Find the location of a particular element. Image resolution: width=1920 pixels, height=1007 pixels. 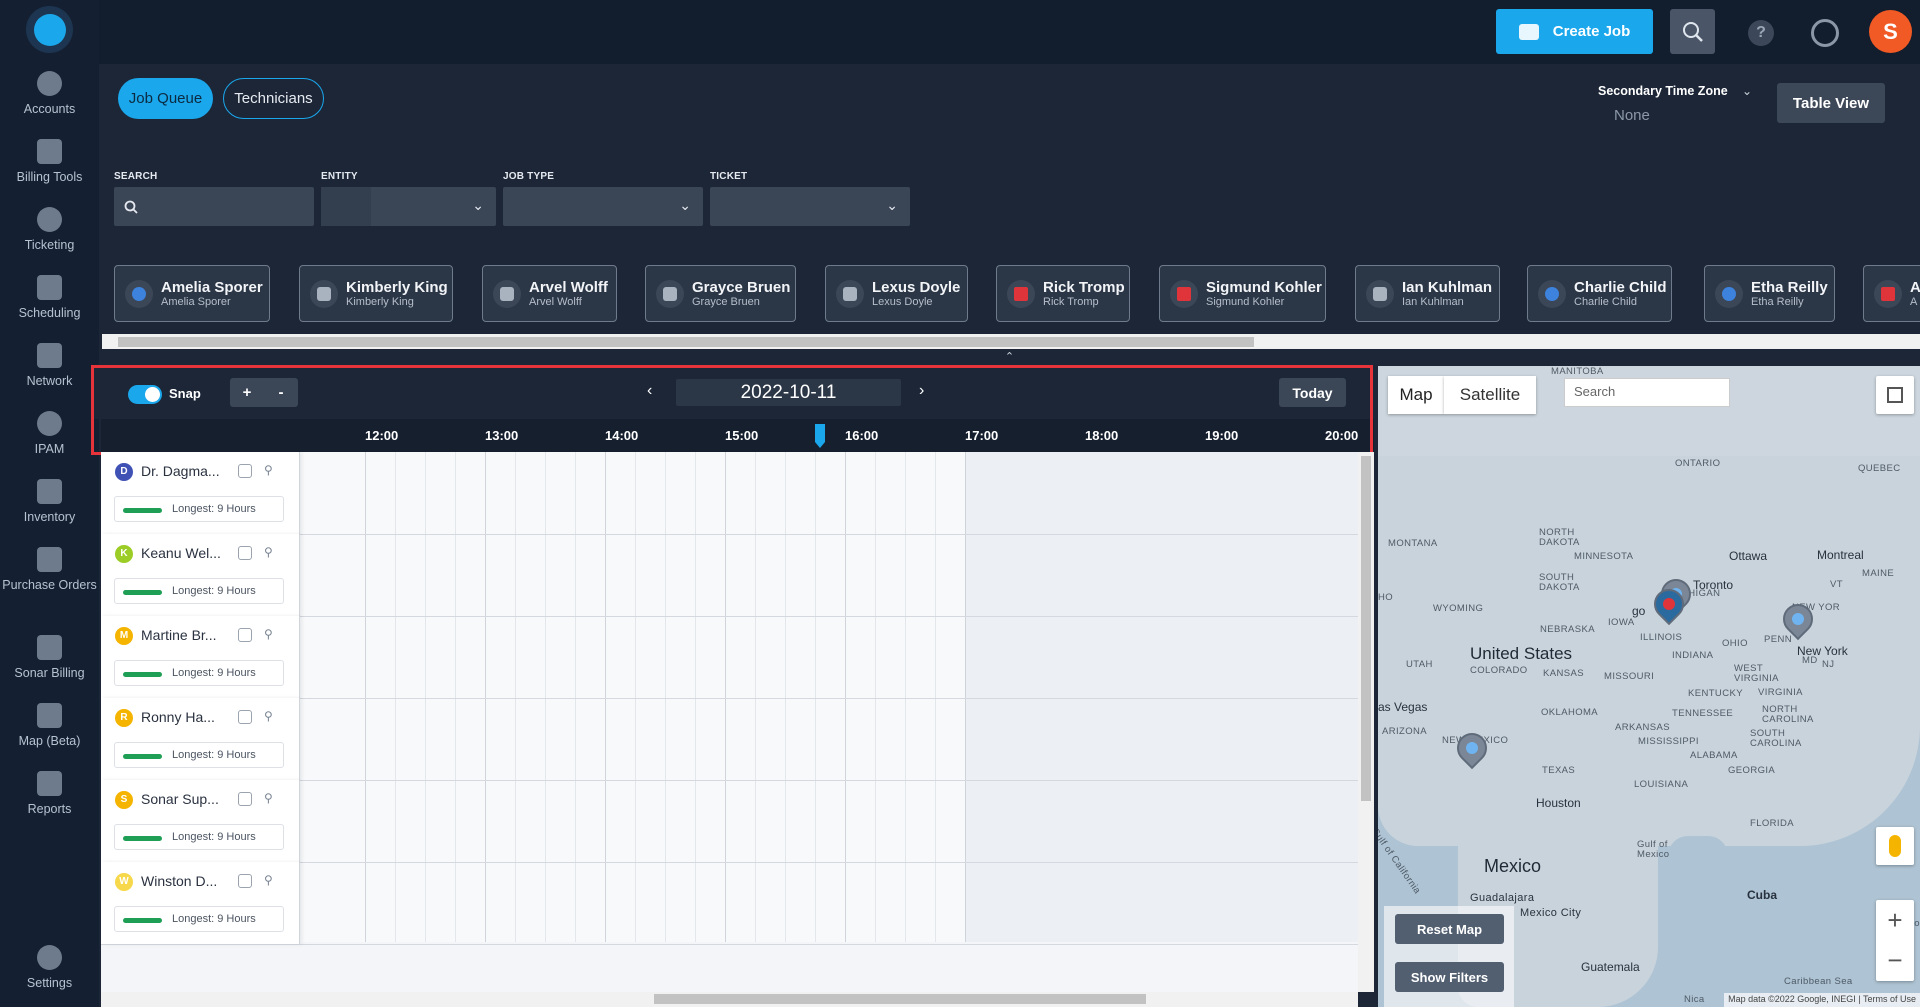

reset-map-button: Reset Map is located at coordinates (1449, 929).